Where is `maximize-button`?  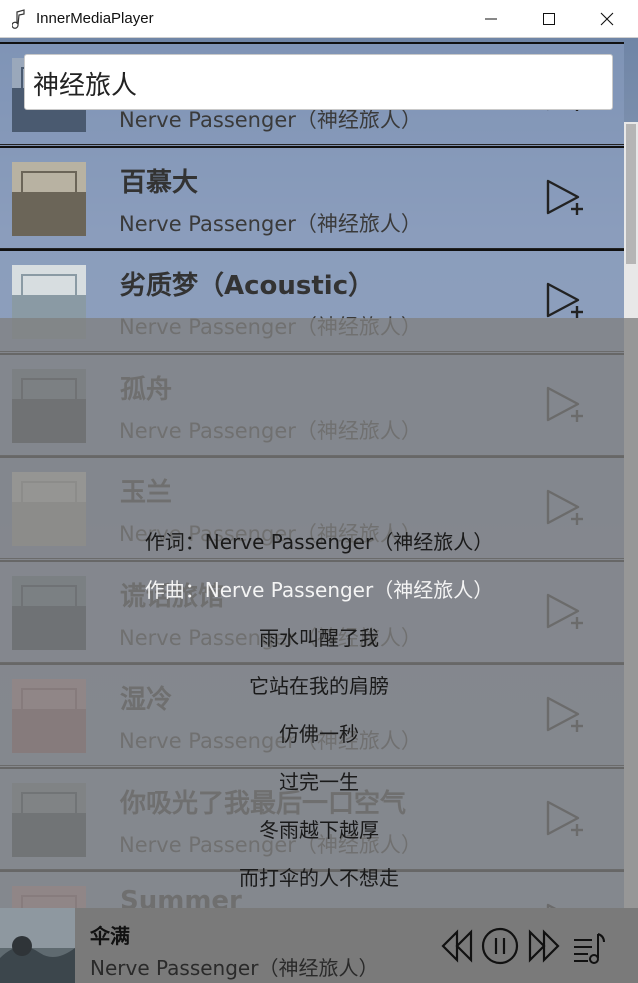
maximize-button is located at coordinates (549, 19).